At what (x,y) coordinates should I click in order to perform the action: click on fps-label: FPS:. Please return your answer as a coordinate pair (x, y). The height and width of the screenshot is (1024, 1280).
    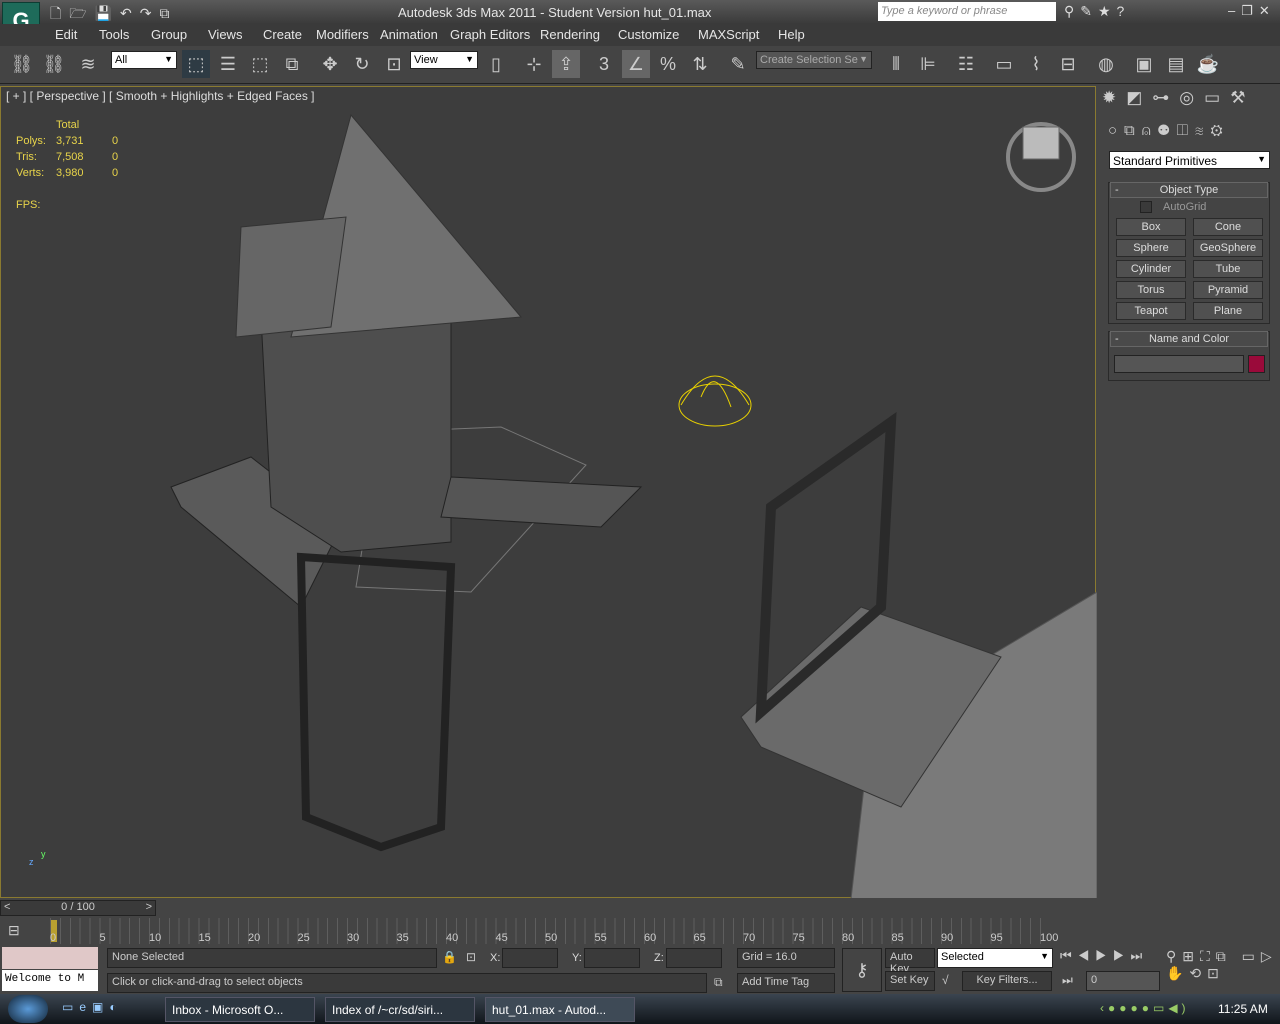
    Looking at the image, I should click on (28, 205).